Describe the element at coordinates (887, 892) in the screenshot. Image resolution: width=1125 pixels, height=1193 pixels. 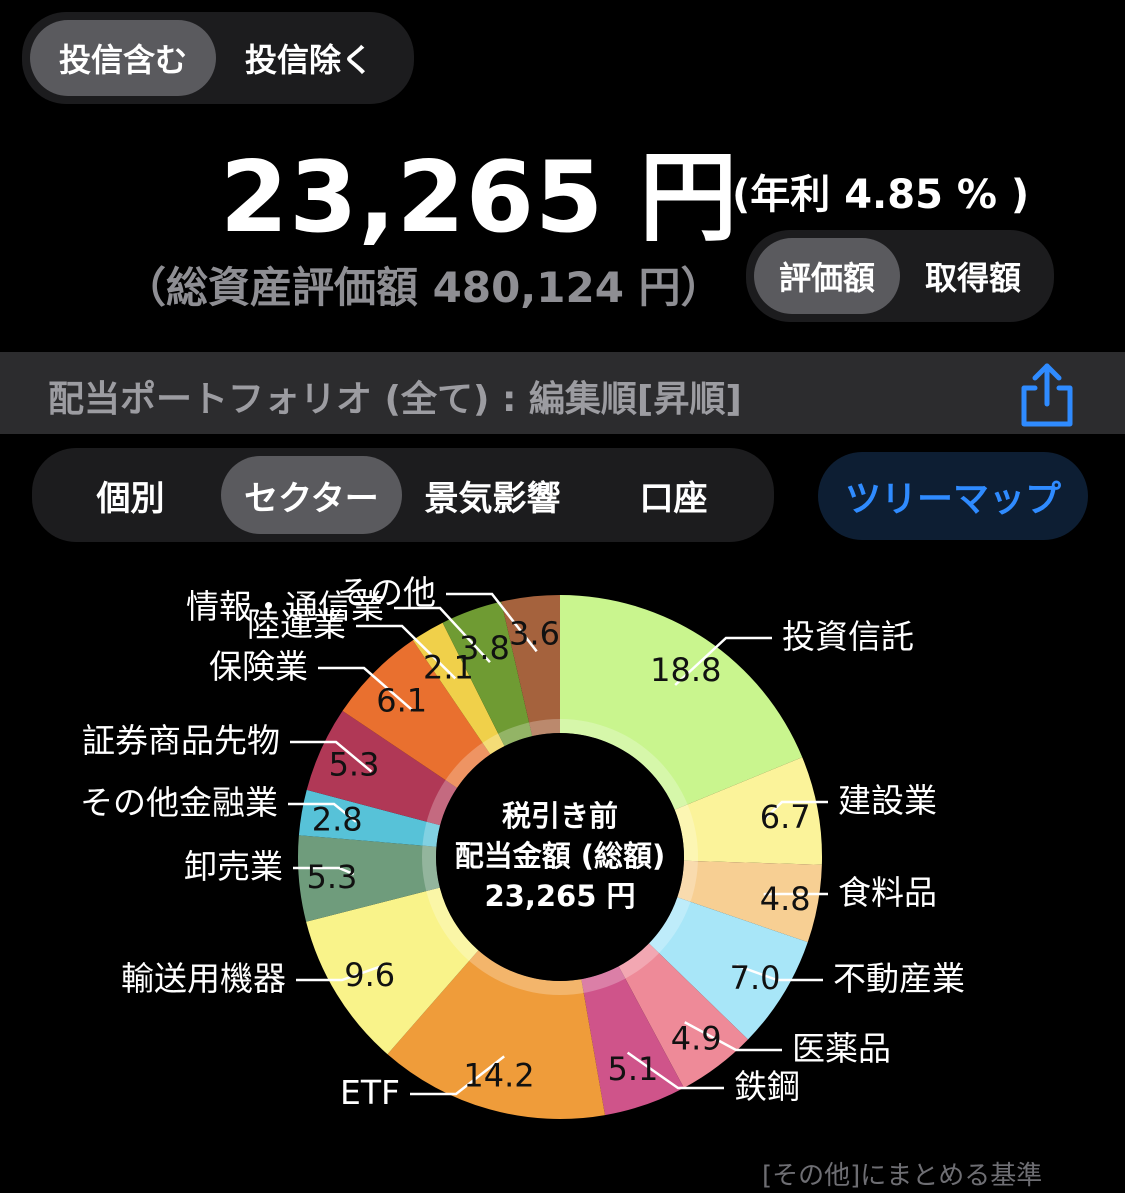
I see `slice-2-label: 食料品` at that location.